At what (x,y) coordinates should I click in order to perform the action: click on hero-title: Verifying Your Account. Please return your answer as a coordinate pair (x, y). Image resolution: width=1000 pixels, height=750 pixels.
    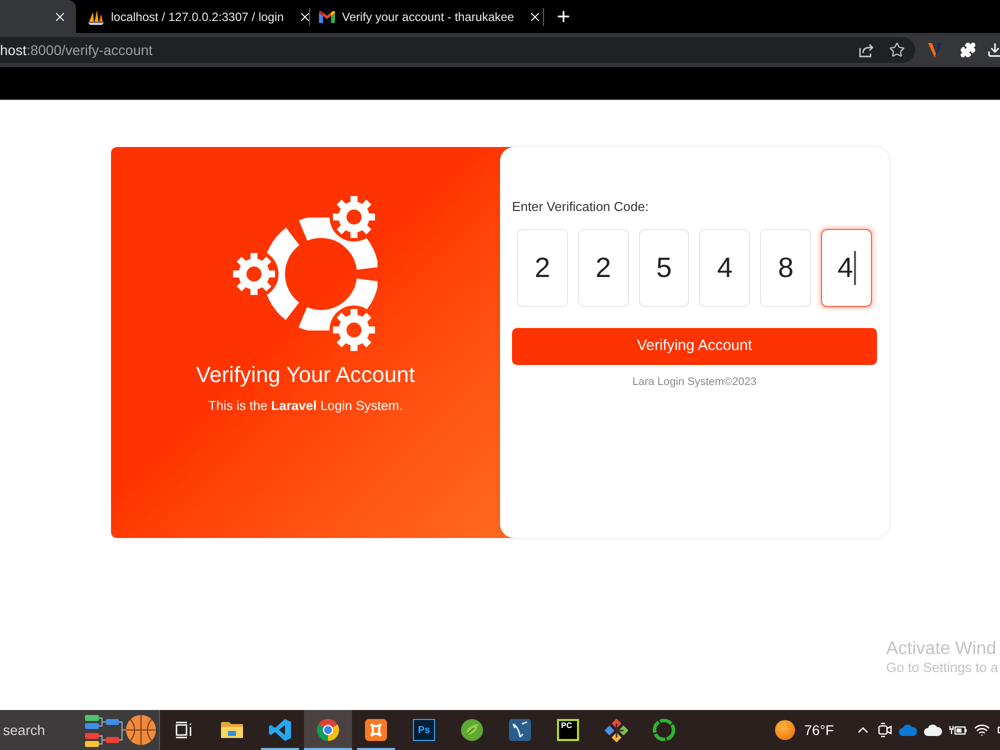
    Looking at the image, I should click on (305, 375).